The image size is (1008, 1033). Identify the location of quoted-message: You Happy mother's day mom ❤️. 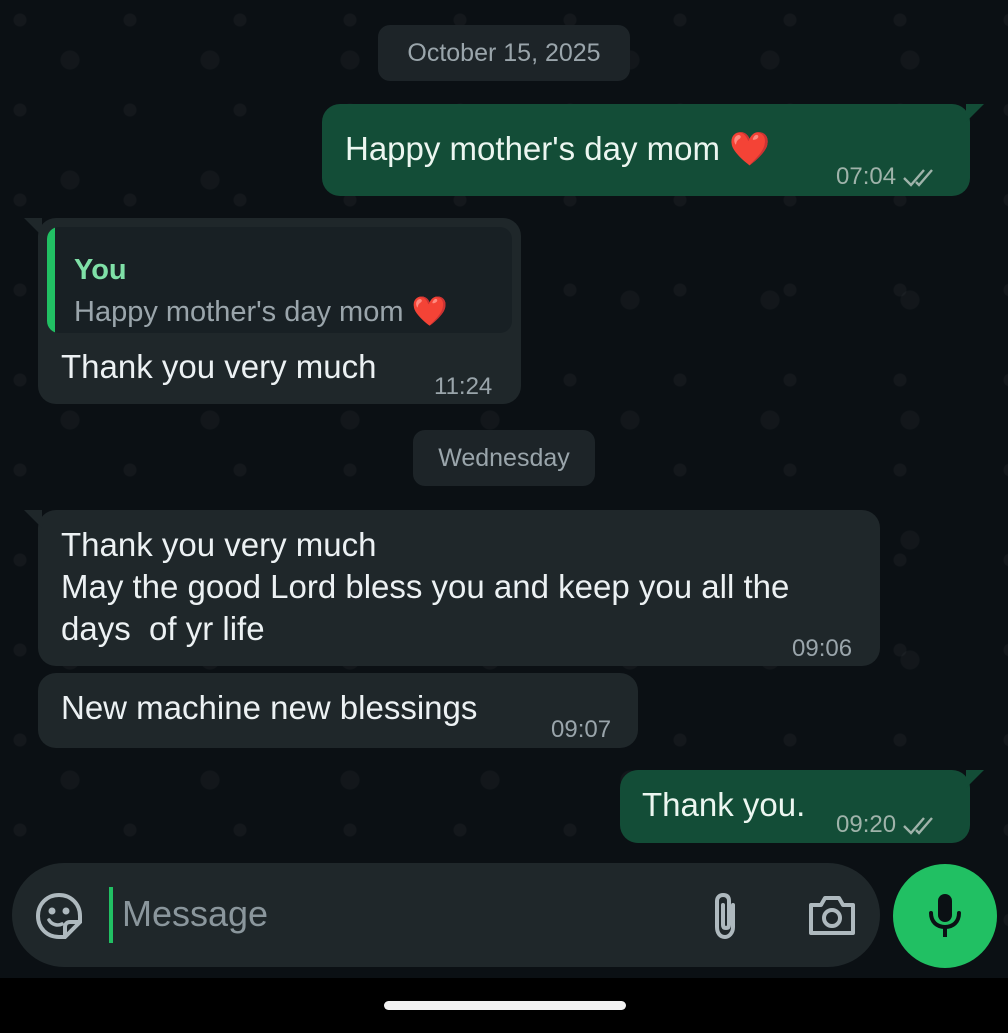
(279, 280).